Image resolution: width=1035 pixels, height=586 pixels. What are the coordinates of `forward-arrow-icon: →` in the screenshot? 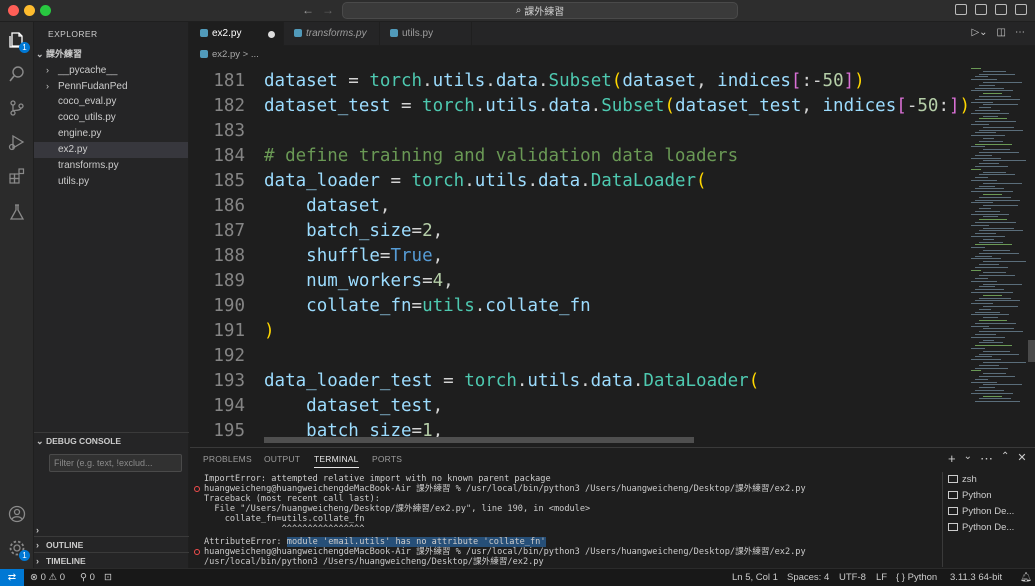 It's located at (328, 10).